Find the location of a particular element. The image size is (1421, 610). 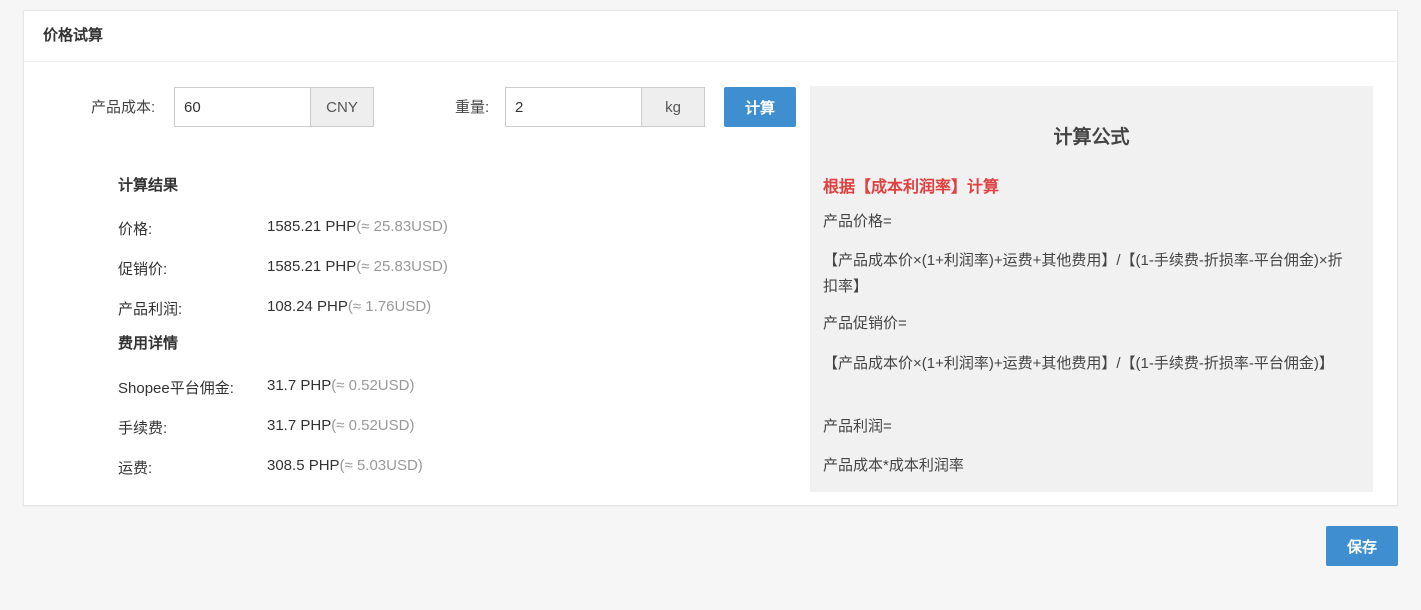

promo-price-label: 促销价: is located at coordinates (143, 269).